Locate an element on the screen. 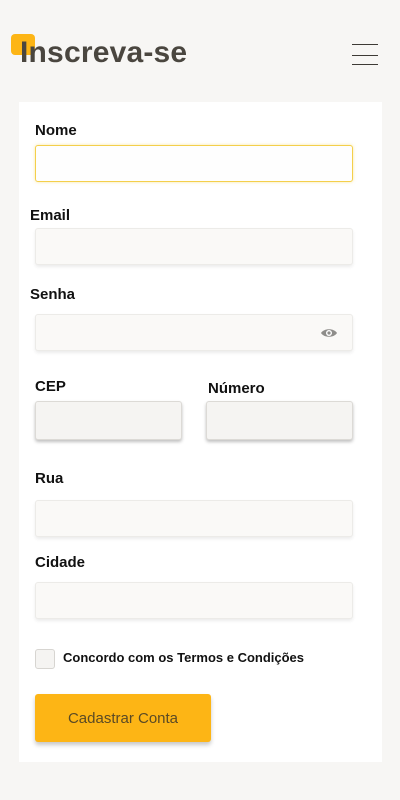  senha-input is located at coordinates (194, 332).